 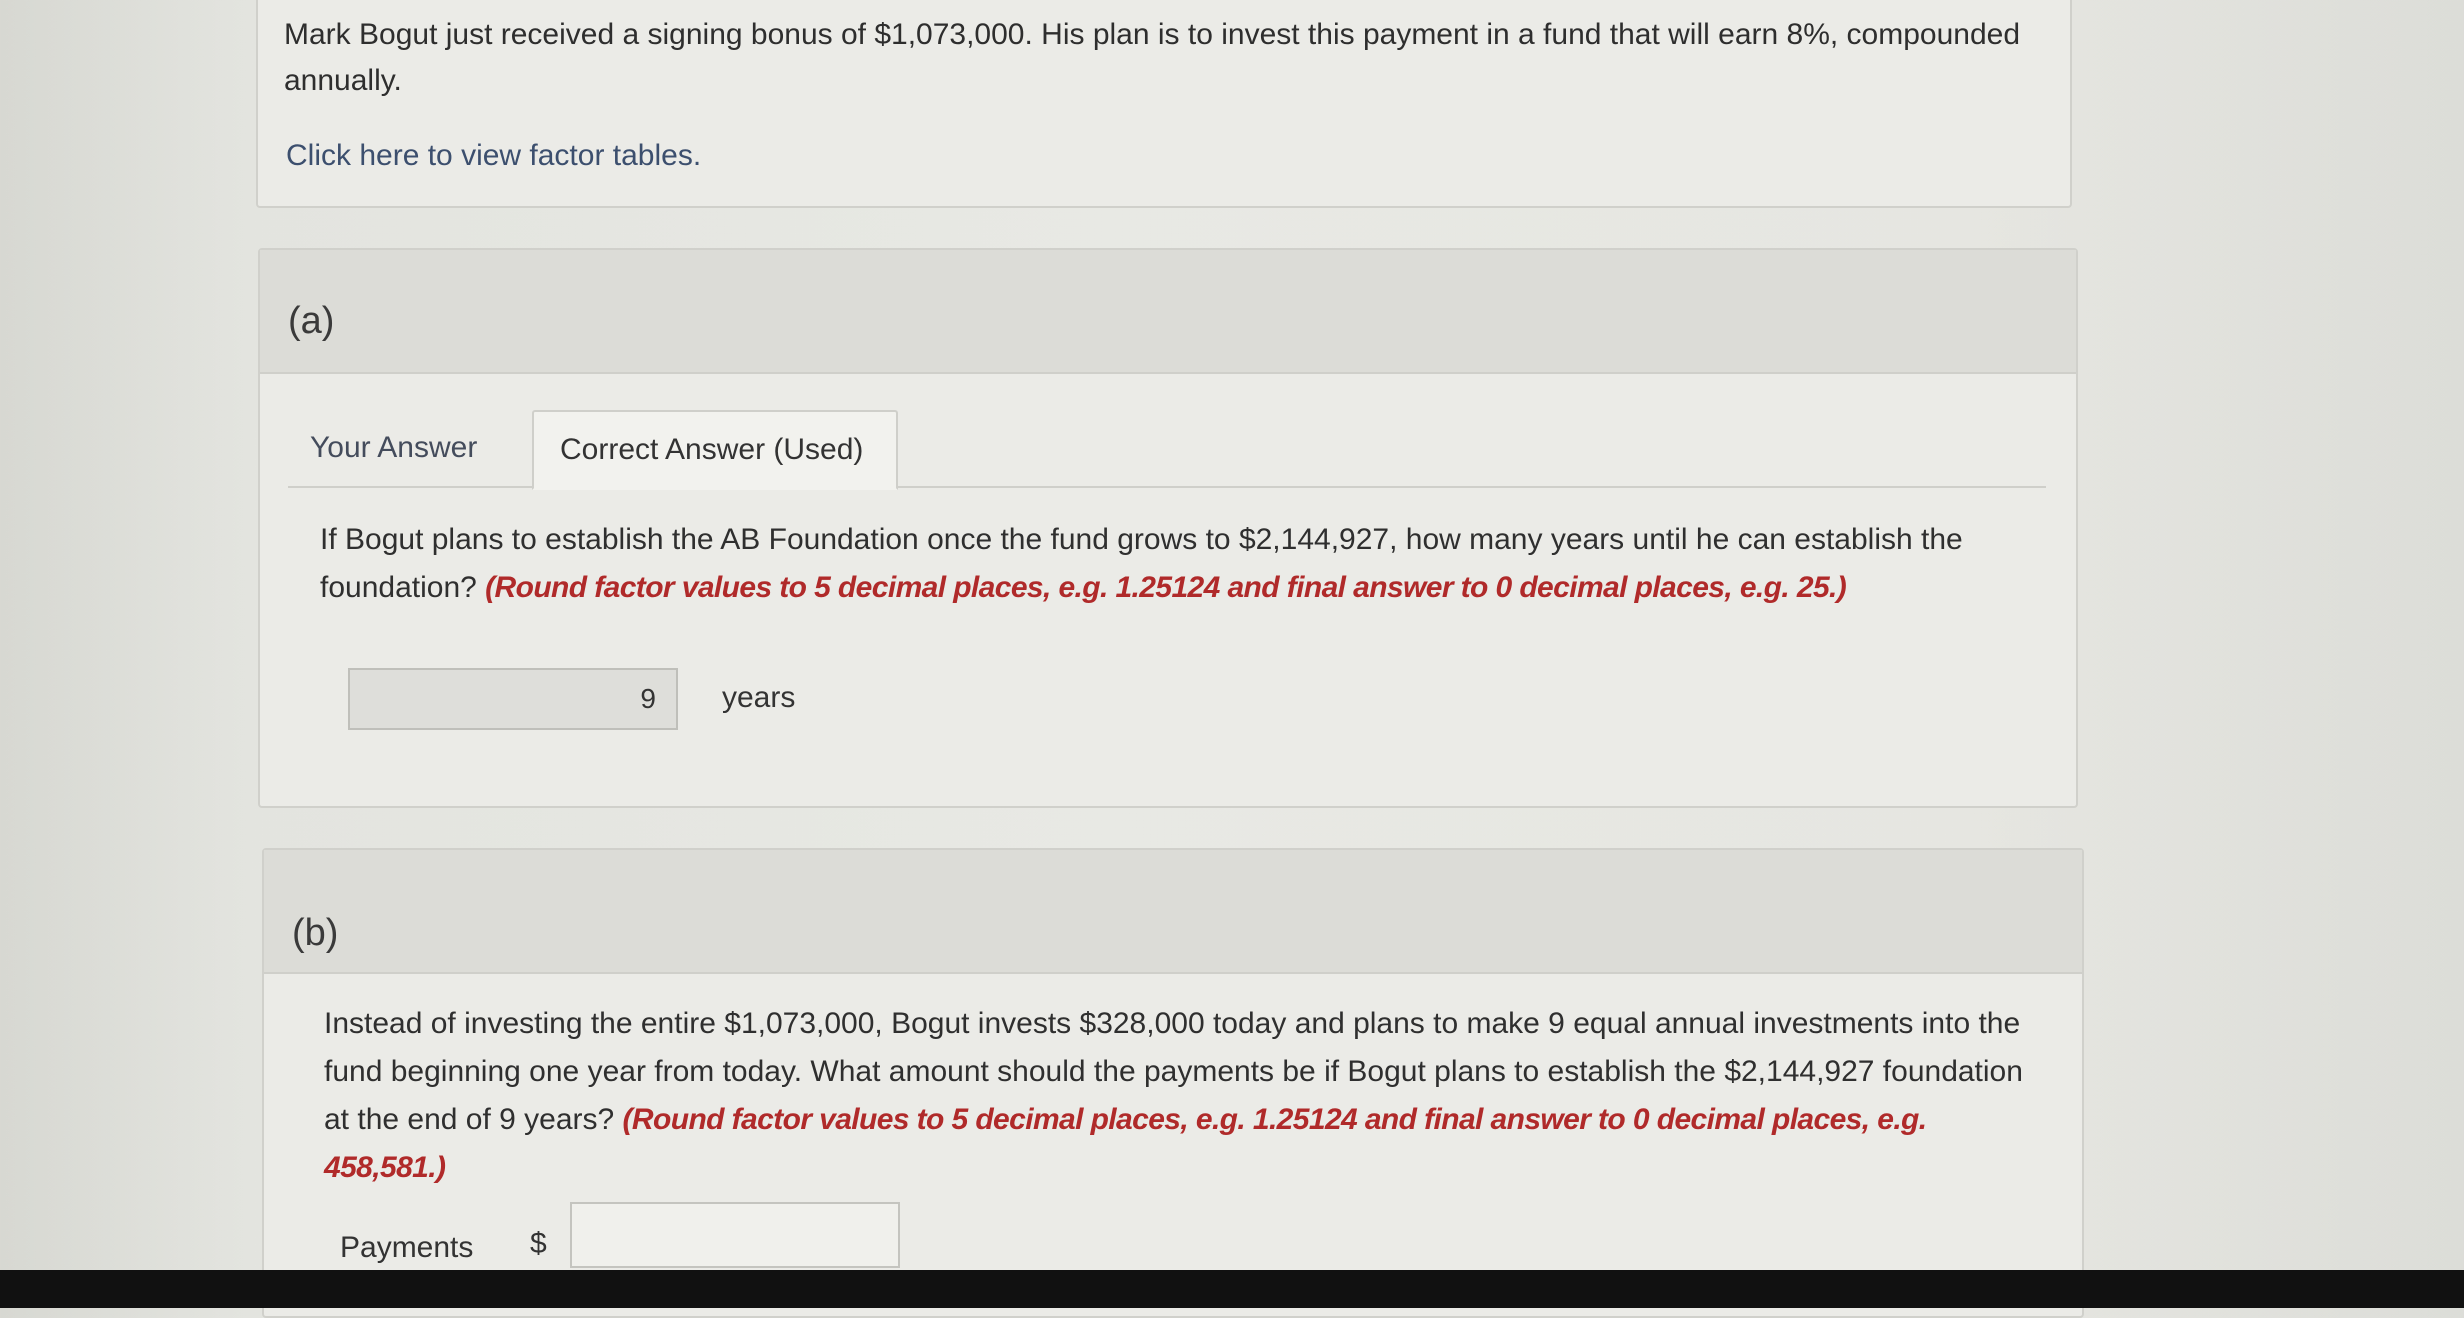 I want to click on answer-tabs: Your Answer Correct Answer (Used), so click(x=1167, y=450).